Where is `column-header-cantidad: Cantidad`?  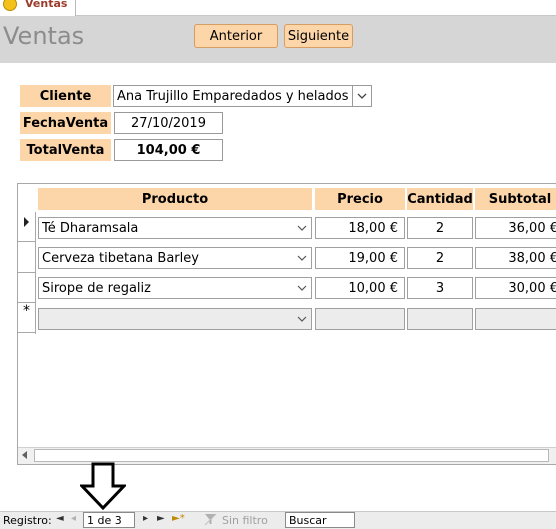 column-header-cantidad: Cantidad is located at coordinates (440, 199).